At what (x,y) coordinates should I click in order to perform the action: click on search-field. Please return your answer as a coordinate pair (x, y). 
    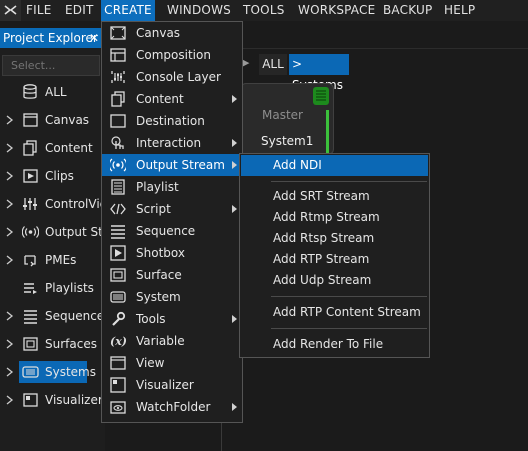
    Looking at the image, I should click on (51, 65).